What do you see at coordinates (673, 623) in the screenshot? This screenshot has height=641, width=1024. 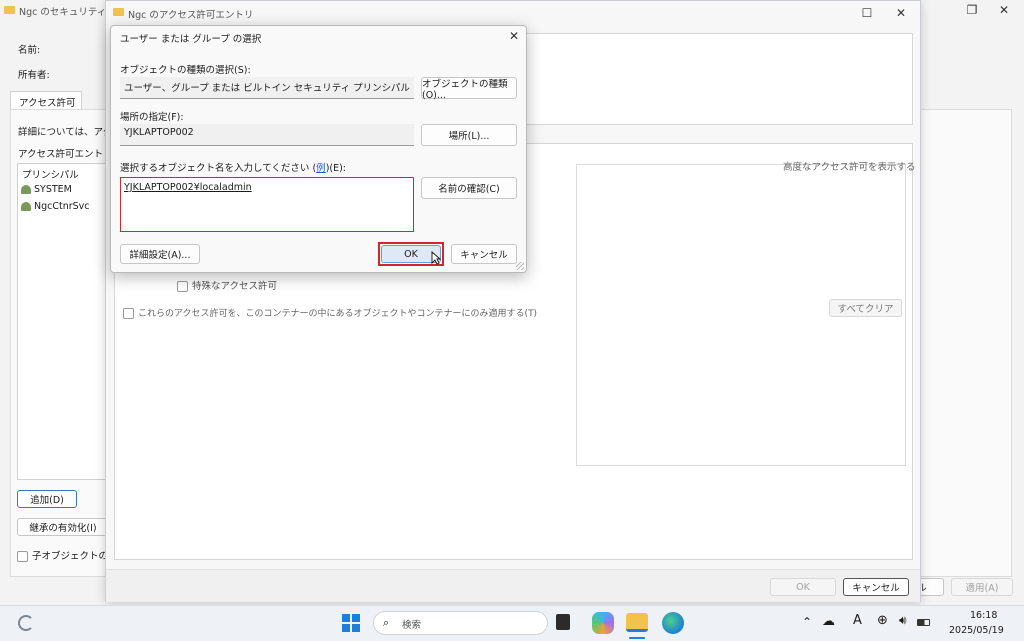 I see `edge-icon` at bounding box center [673, 623].